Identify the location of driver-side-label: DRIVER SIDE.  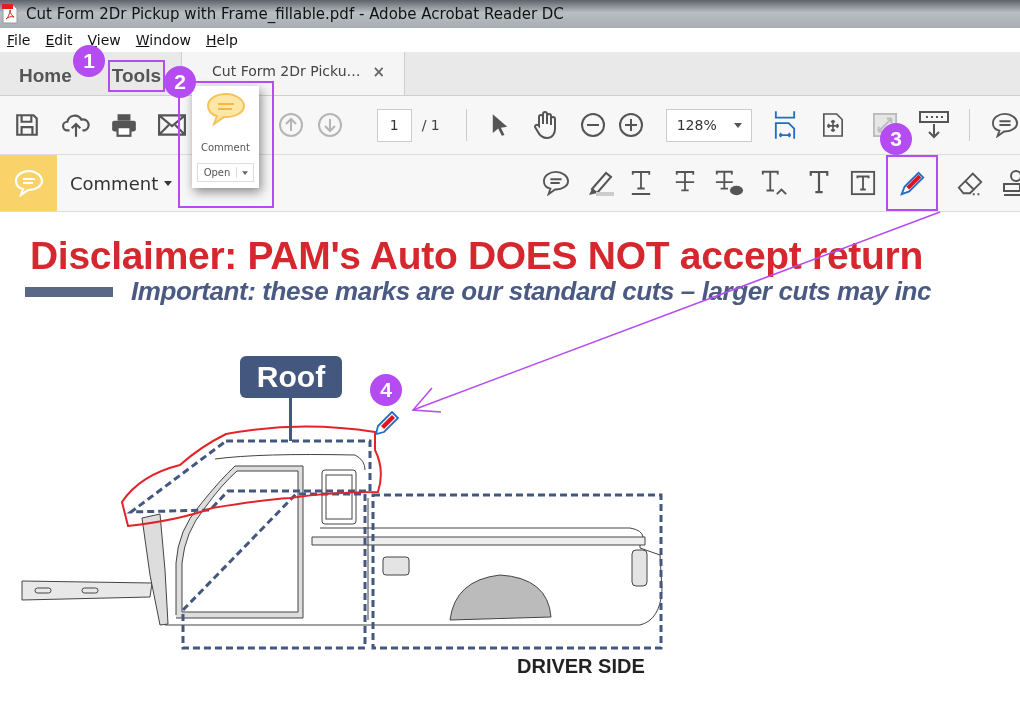
(581, 666).